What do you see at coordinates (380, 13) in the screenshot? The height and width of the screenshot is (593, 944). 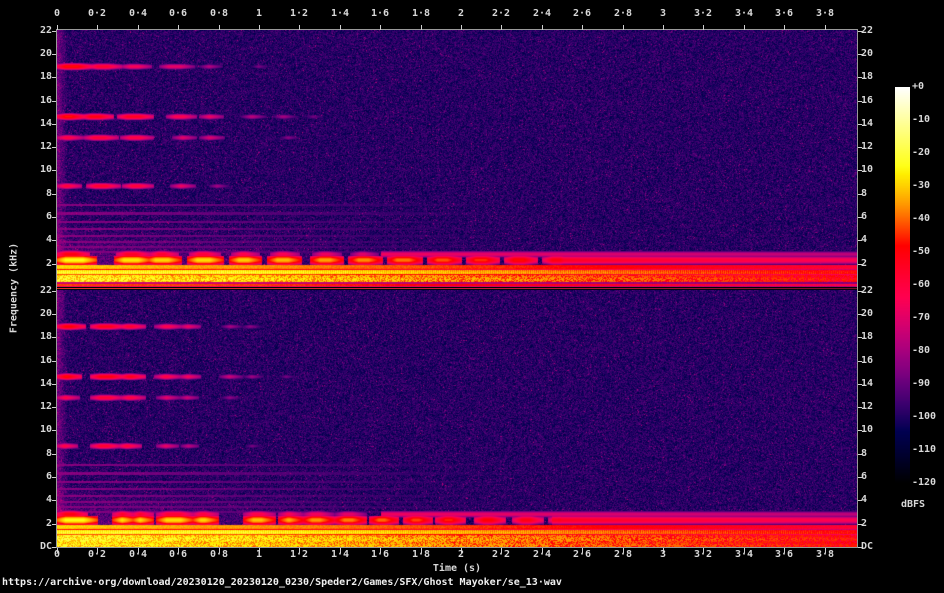 I see `time-tick-label-top: 1·6` at bounding box center [380, 13].